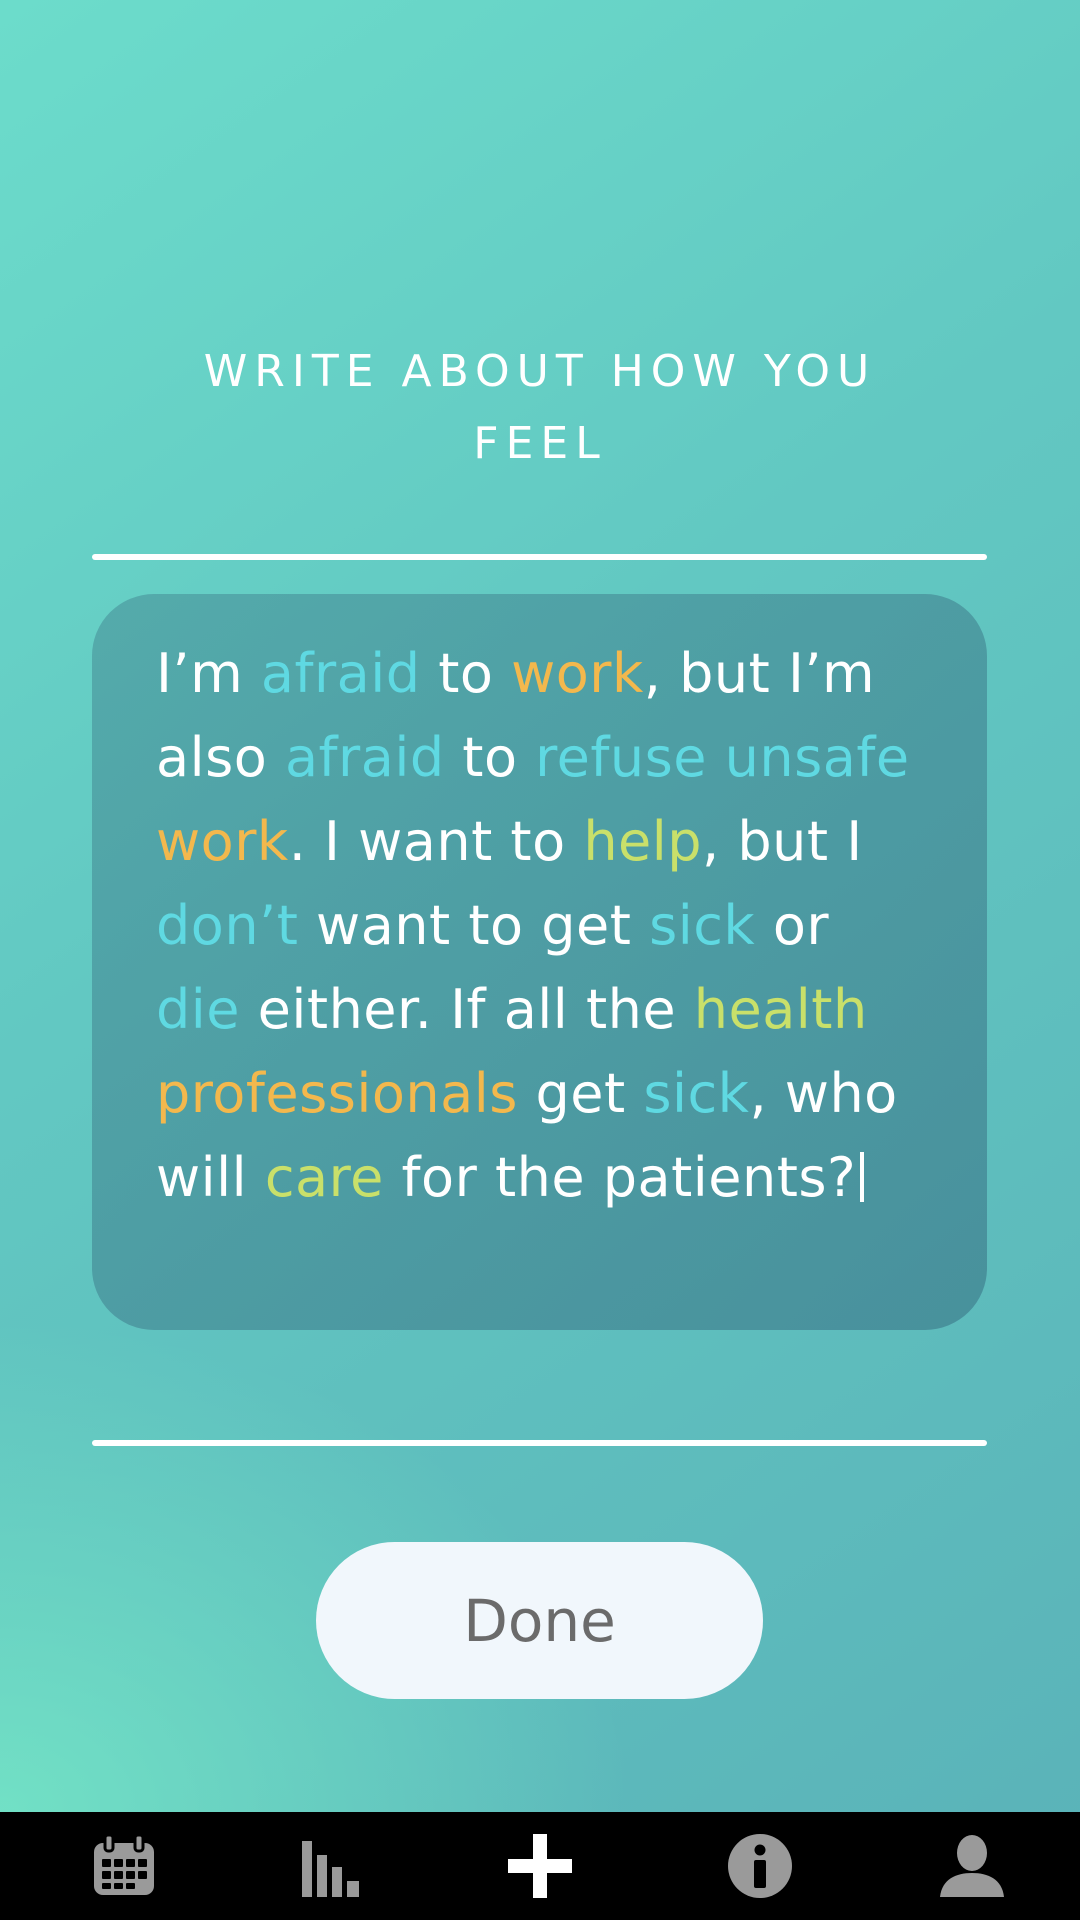 This screenshot has width=1080, height=1920. What do you see at coordinates (436, 841) in the screenshot?
I see `entry-text-segment: . I want to` at bounding box center [436, 841].